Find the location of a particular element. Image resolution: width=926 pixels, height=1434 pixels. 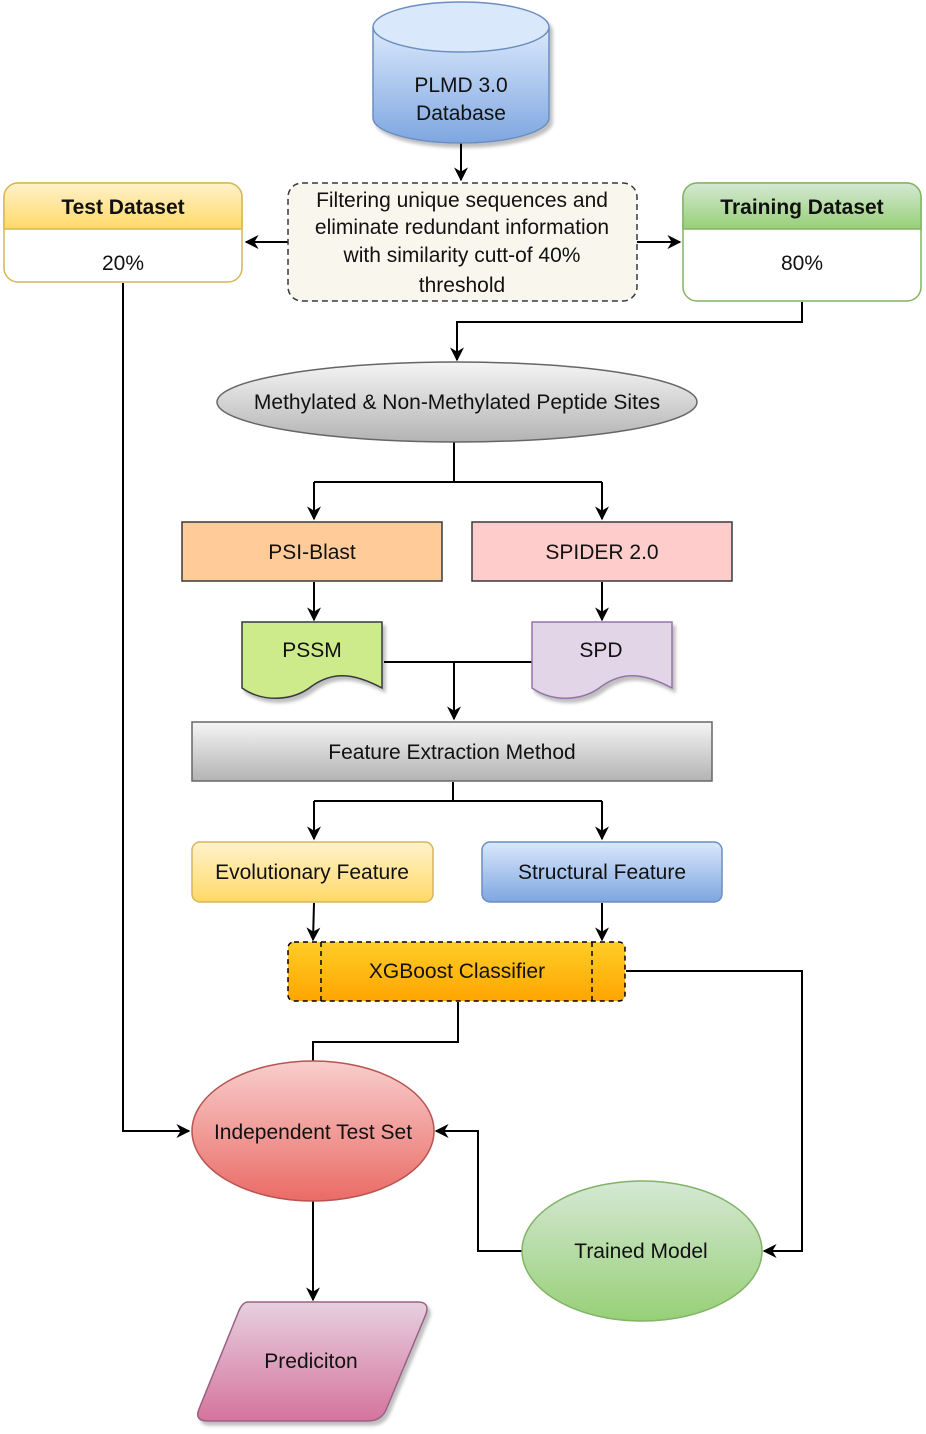

edge-peptide-split is located at coordinates (458, 462).